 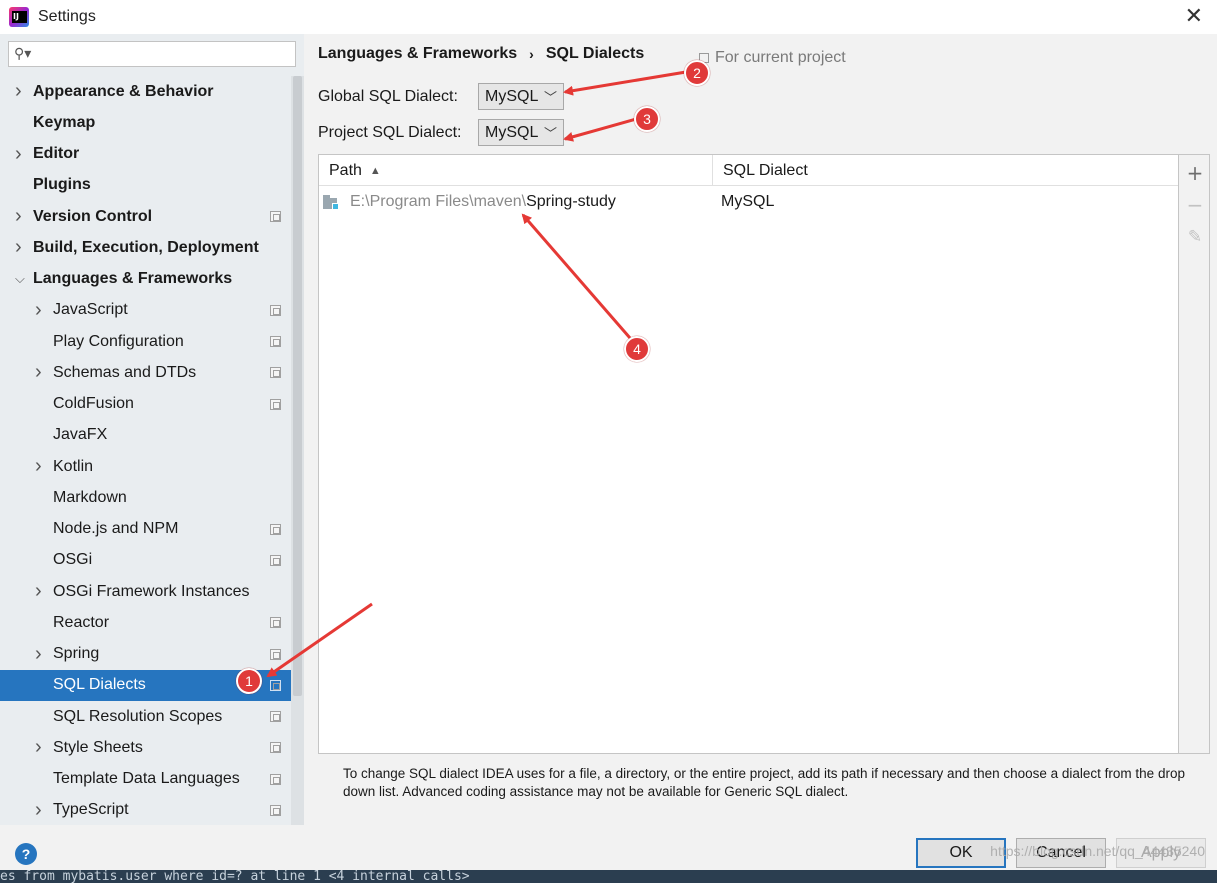 What do you see at coordinates (23, 53) in the screenshot?
I see `search-icon: ⚲▾` at bounding box center [23, 53].